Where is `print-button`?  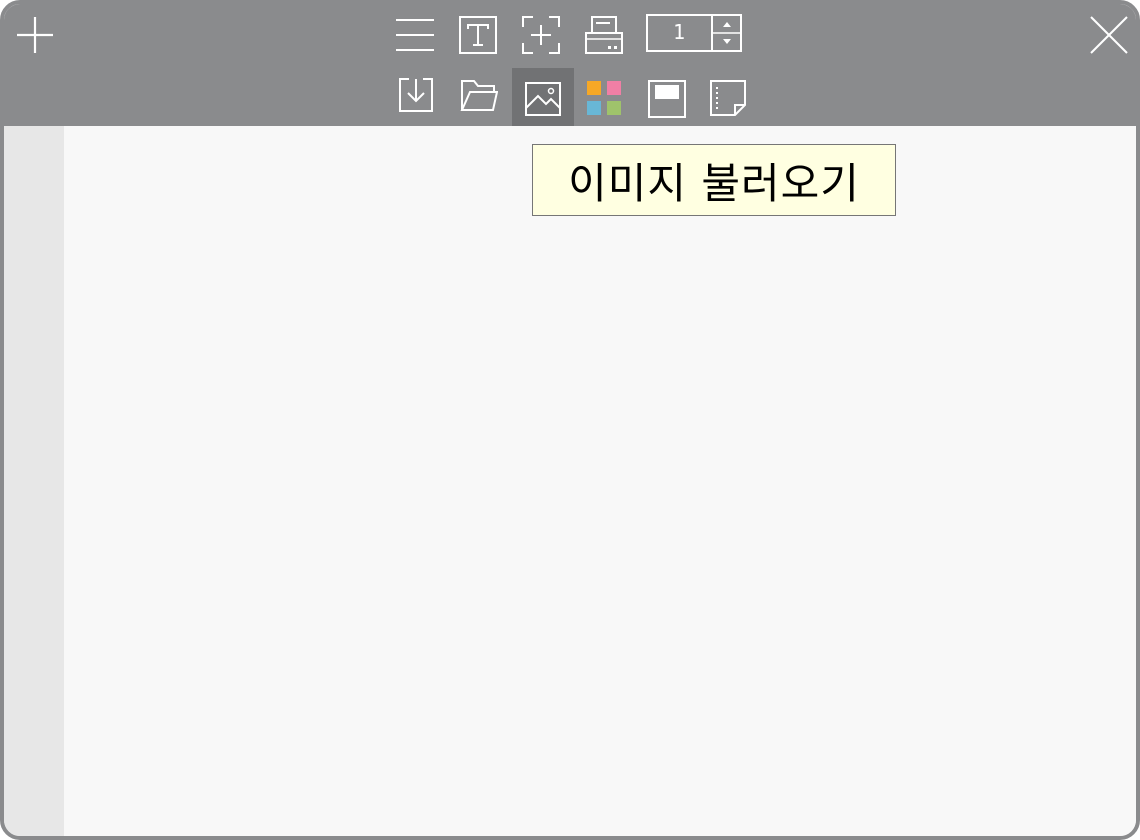 print-button is located at coordinates (604, 35).